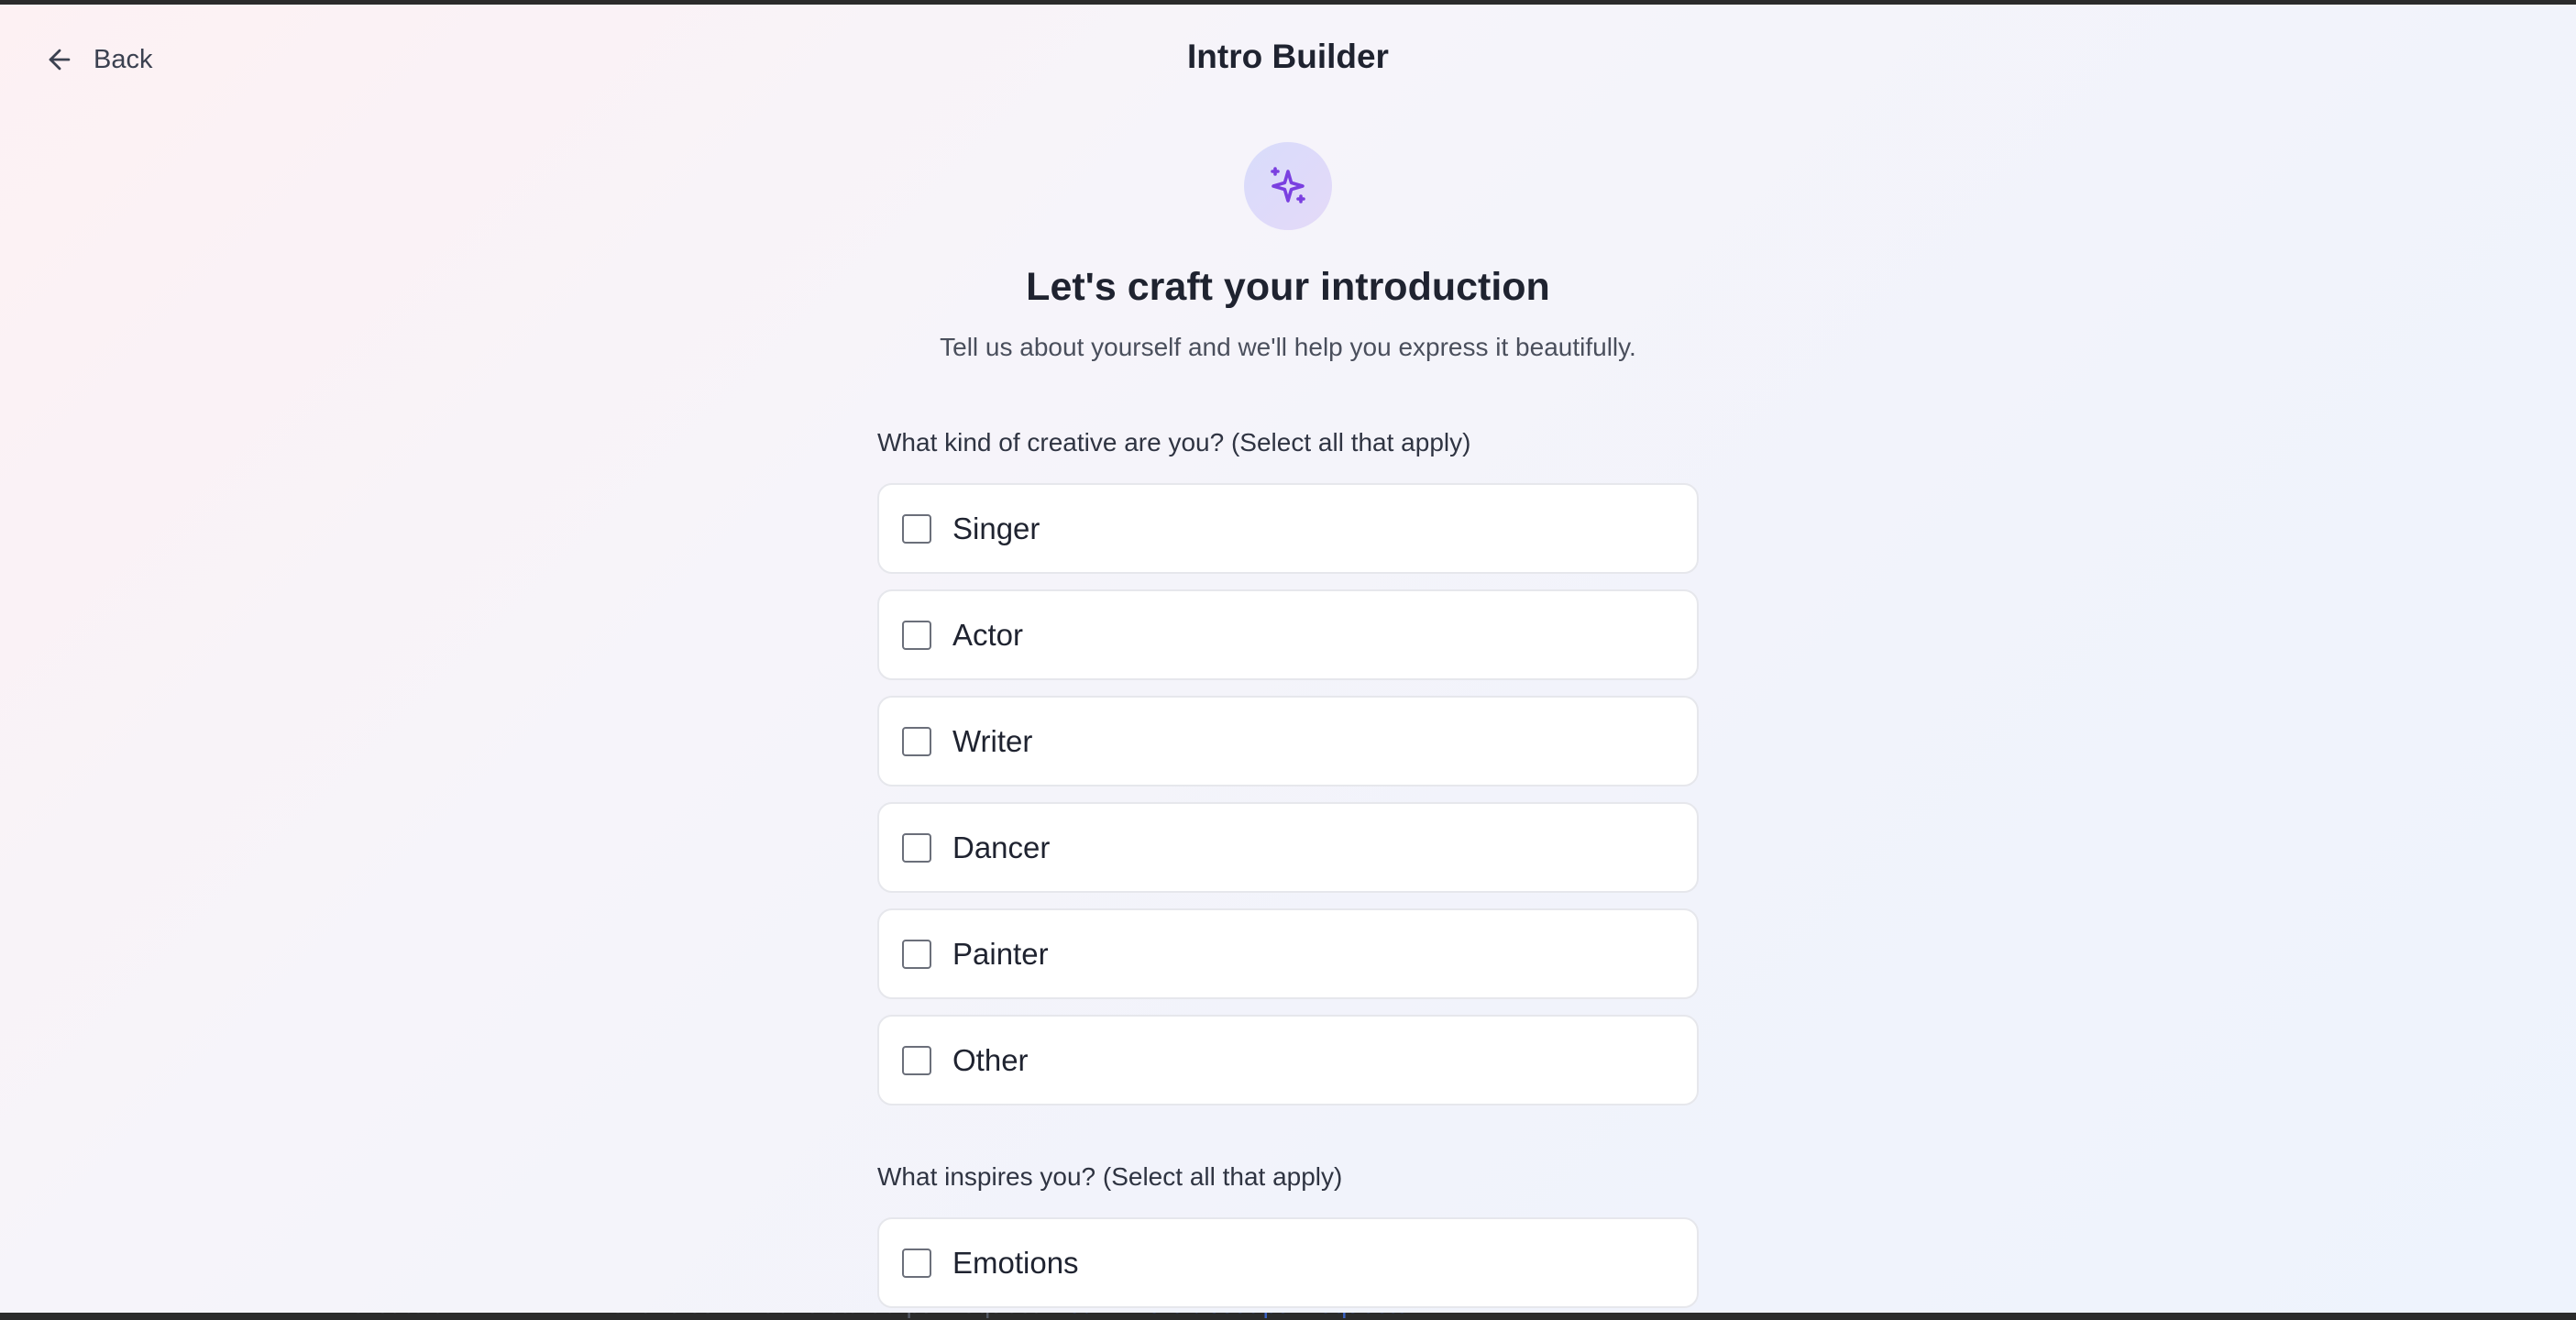 The image size is (2576, 1320). Describe the element at coordinates (1288, 741) in the screenshot. I see `option-writer: Writer` at that location.